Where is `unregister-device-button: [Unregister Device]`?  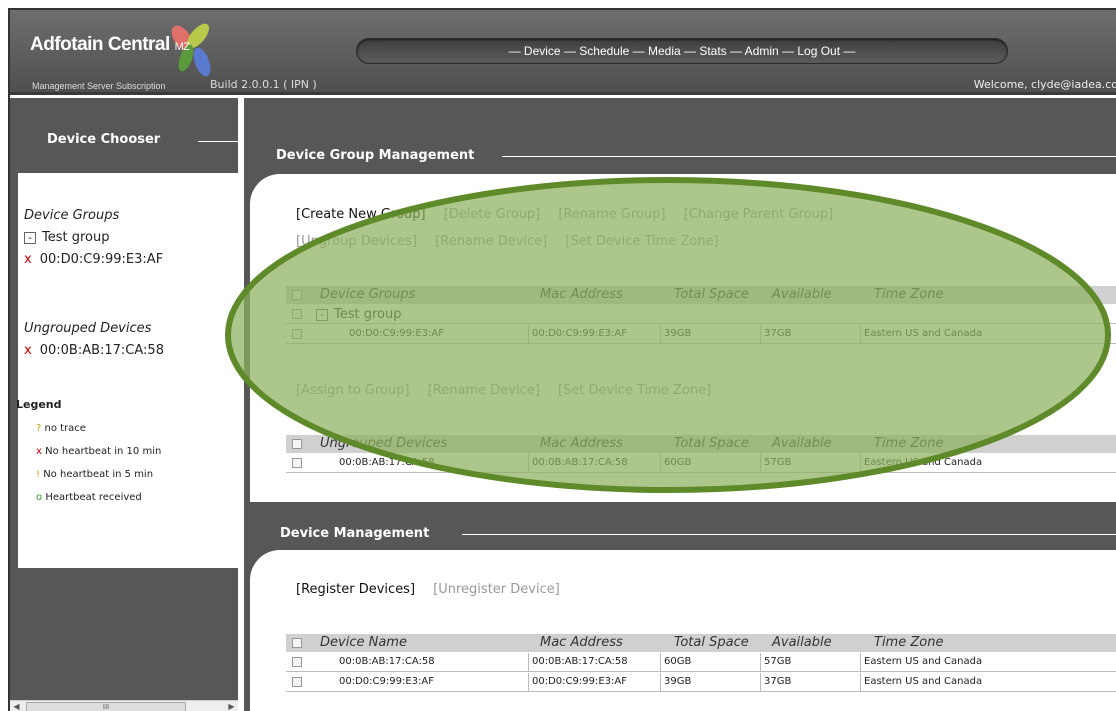
unregister-device-button: [Unregister Device] is located at coordinates (496, 589).